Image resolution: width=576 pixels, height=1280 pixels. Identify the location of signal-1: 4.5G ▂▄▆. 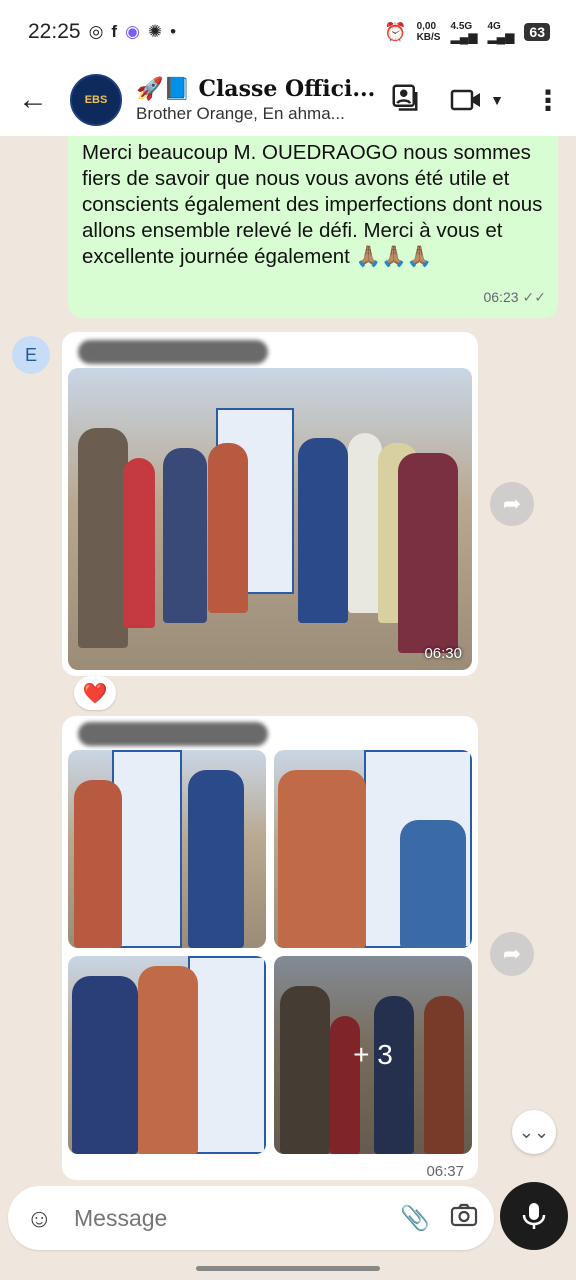
(463, 32).